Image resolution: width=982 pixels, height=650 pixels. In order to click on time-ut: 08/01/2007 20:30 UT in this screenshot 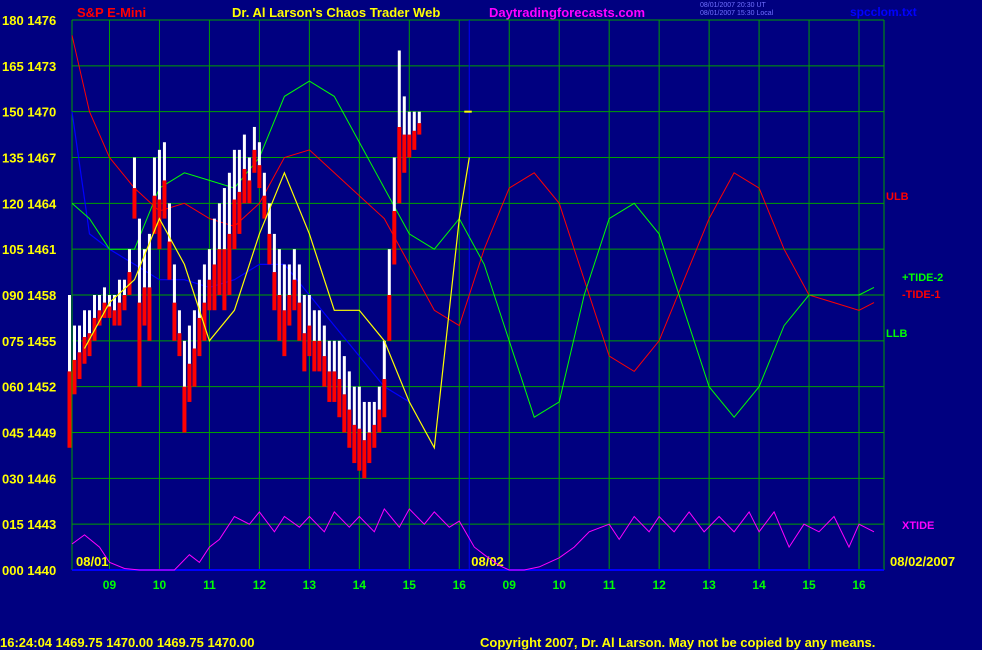, I will do `click(733, 5)`.